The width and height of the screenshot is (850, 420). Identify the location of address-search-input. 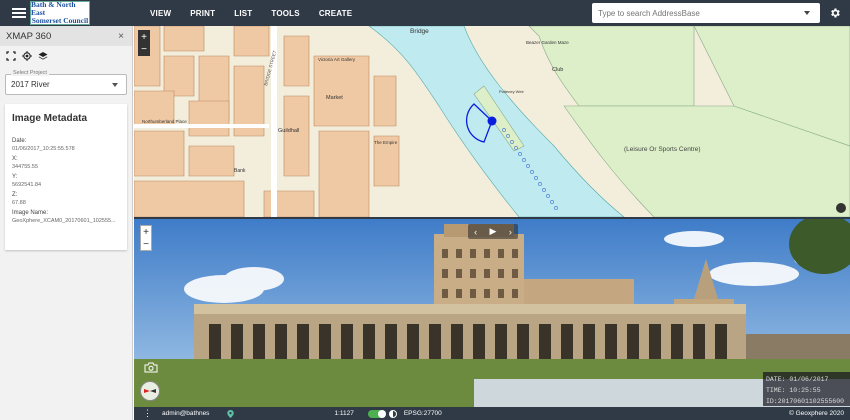
(701, 13).